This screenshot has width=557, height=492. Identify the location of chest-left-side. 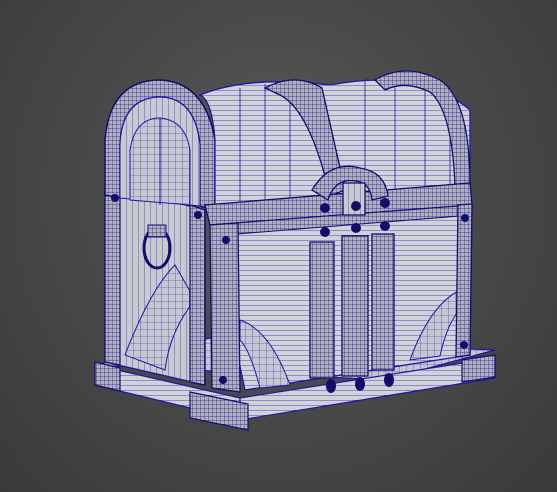
(155, 285).